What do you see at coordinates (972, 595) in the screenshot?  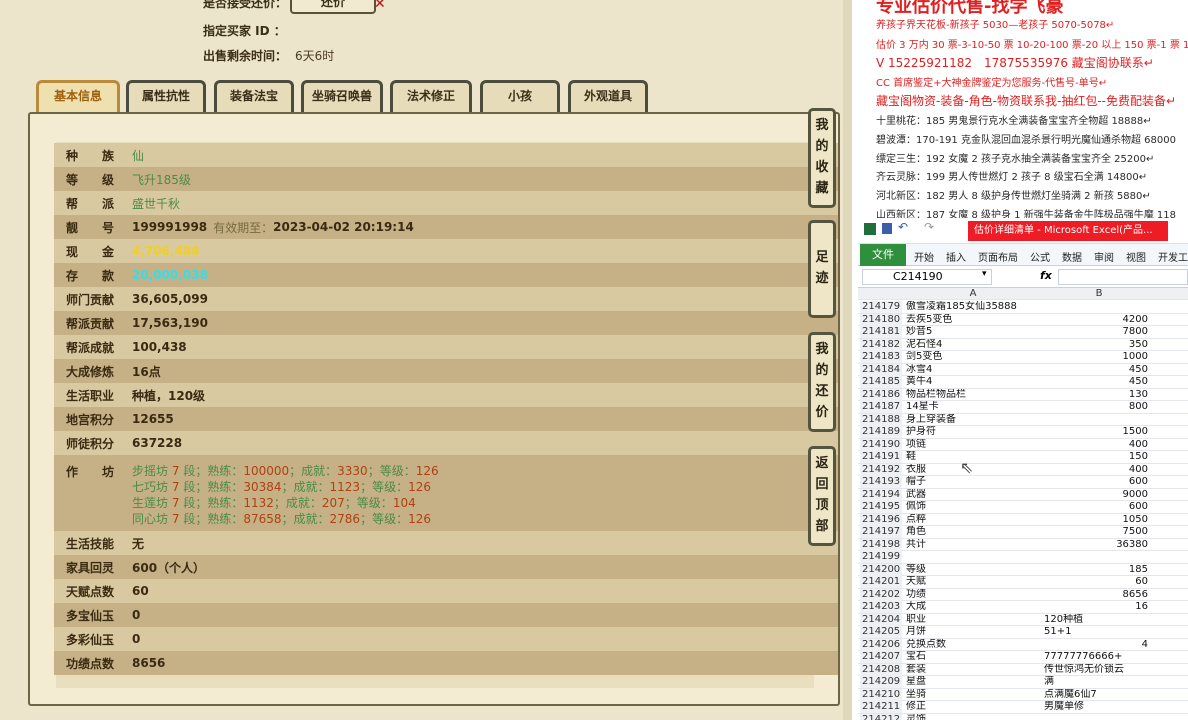 I see `cell-a: 功绩` at bounding box center [972, 595].